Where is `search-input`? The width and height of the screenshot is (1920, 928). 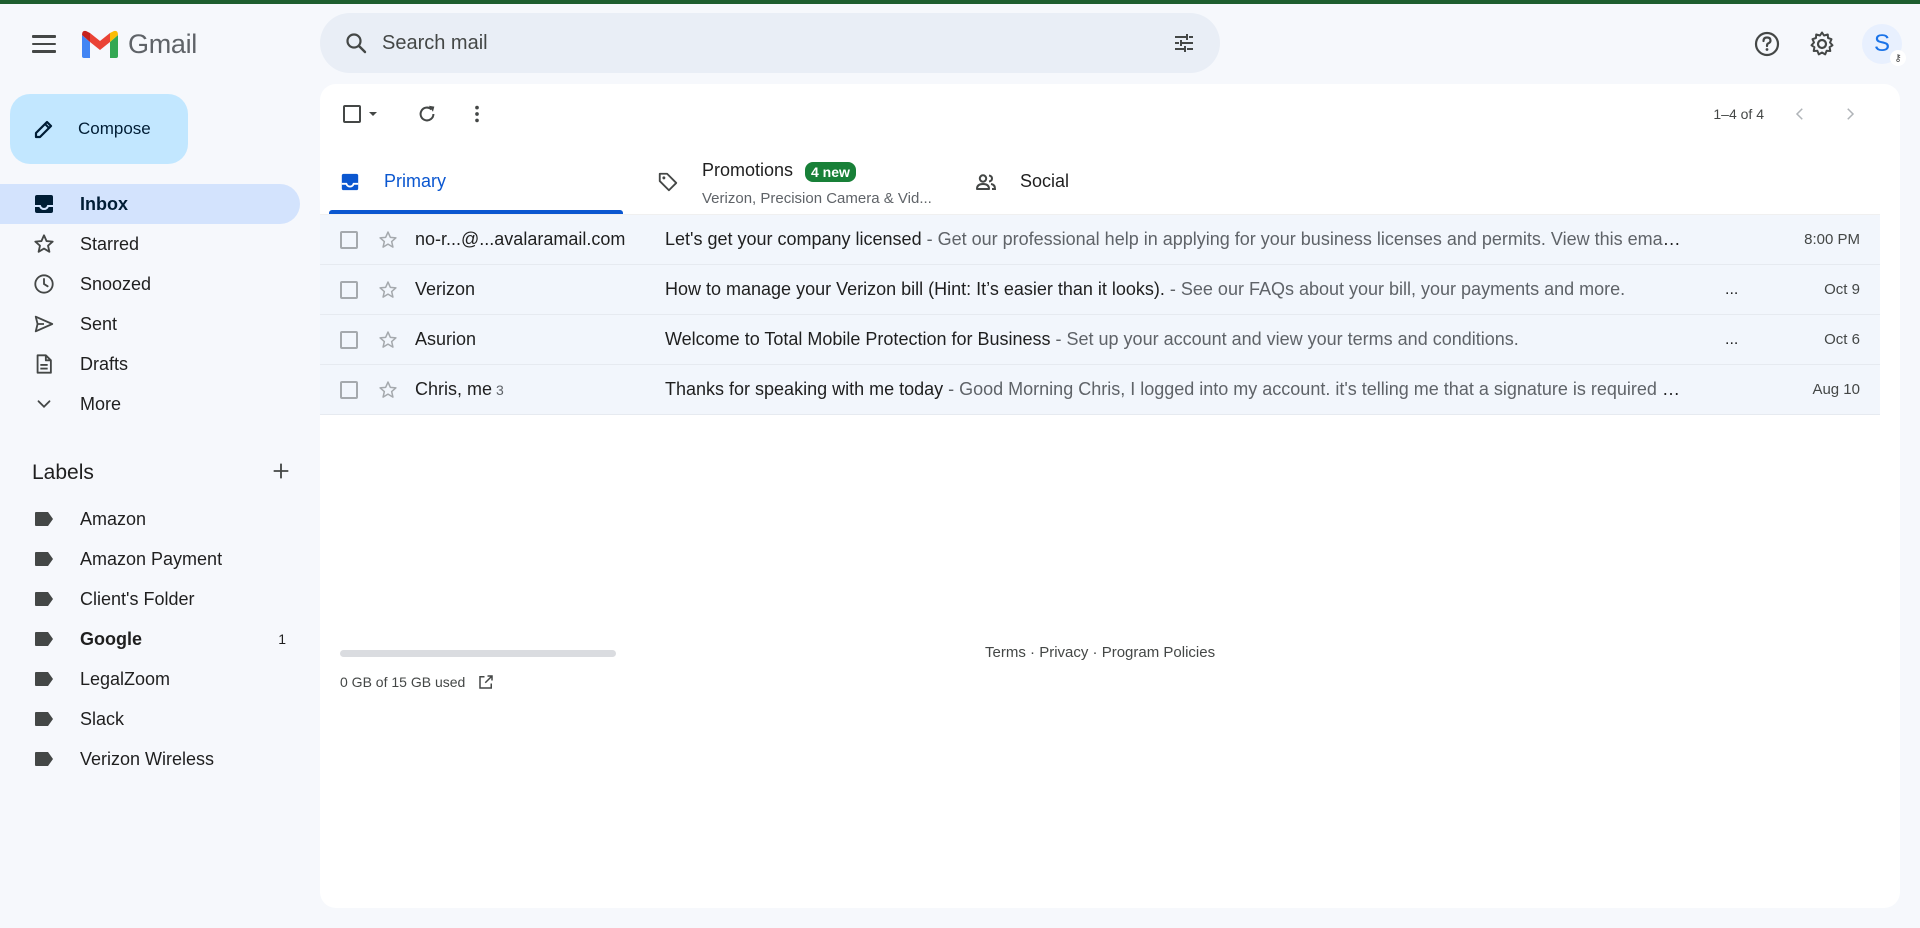 search-input is located at coordinates (762, 43).